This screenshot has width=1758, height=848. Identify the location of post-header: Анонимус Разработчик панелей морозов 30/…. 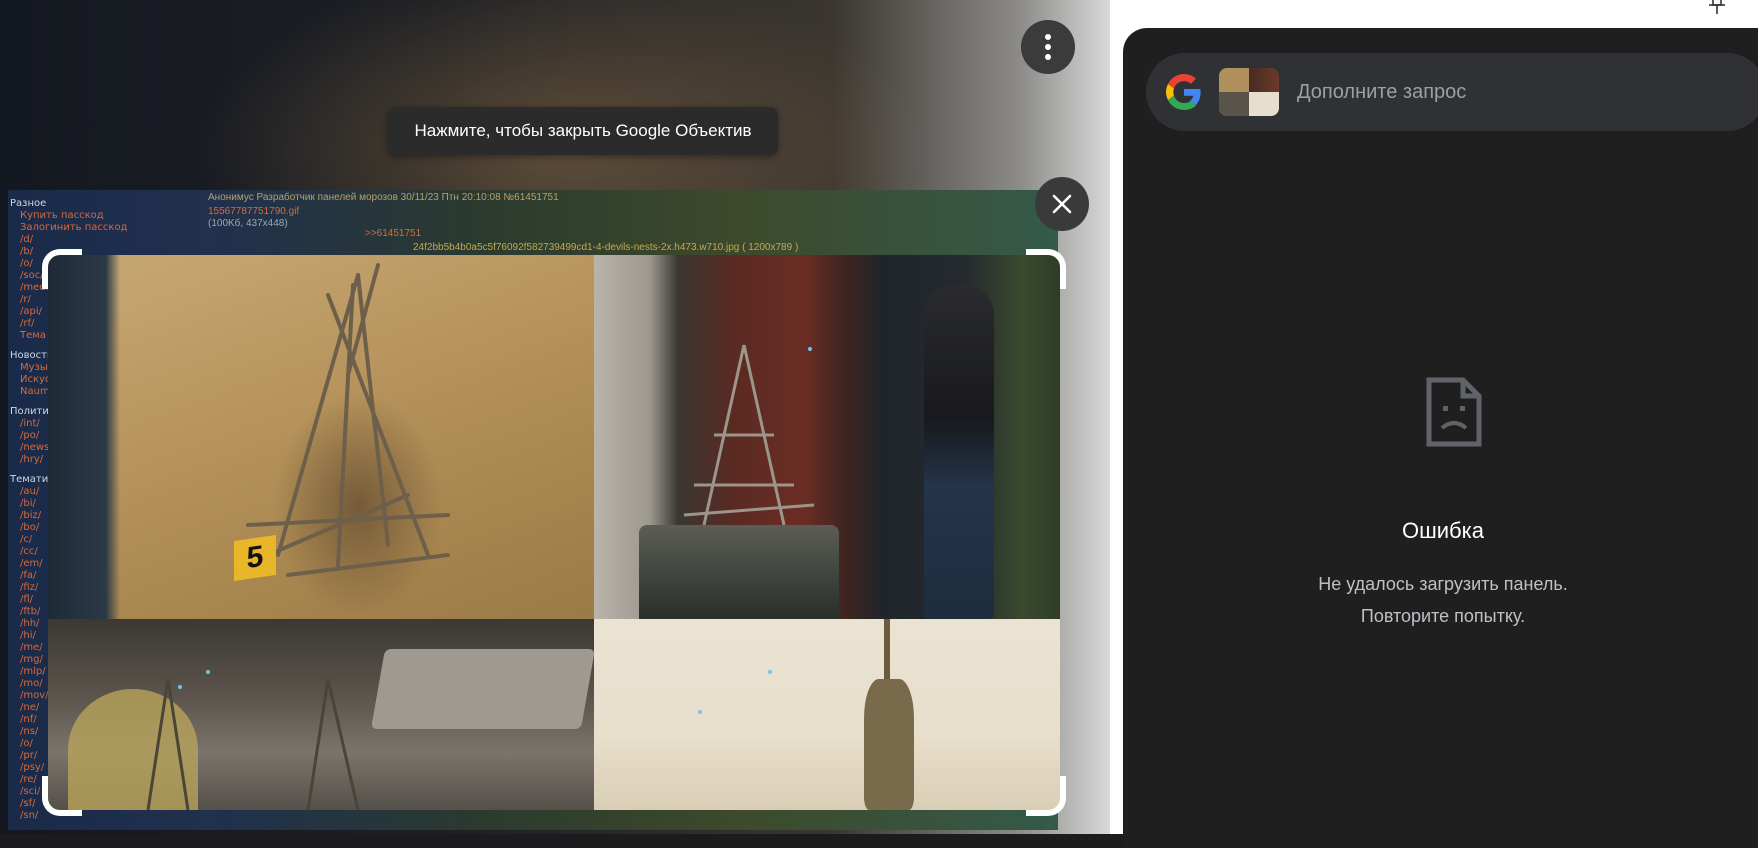
(383, 197).